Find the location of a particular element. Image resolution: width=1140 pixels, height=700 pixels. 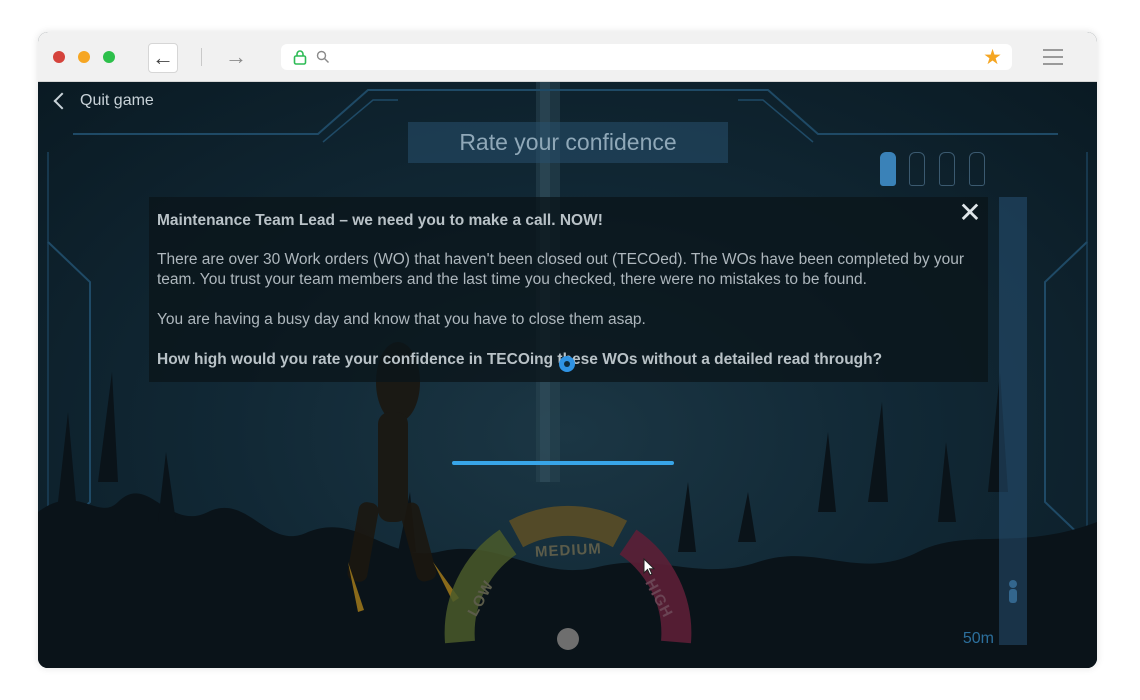

minimize-window-button is located at coordinates (84, 57).